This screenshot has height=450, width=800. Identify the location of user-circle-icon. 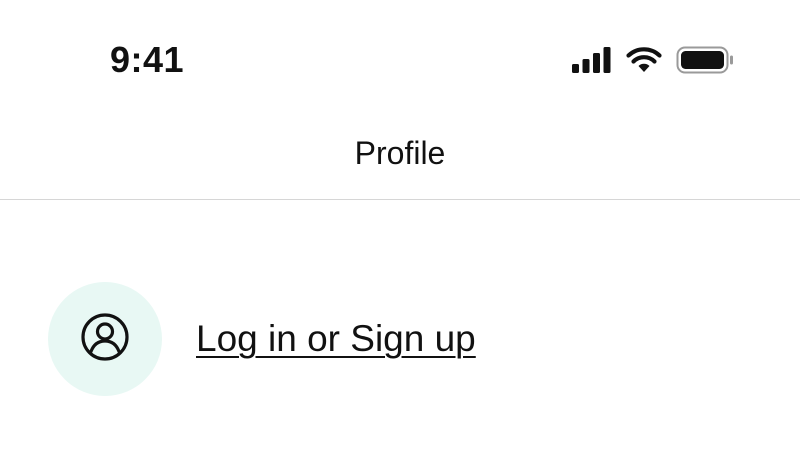
(105, 339).